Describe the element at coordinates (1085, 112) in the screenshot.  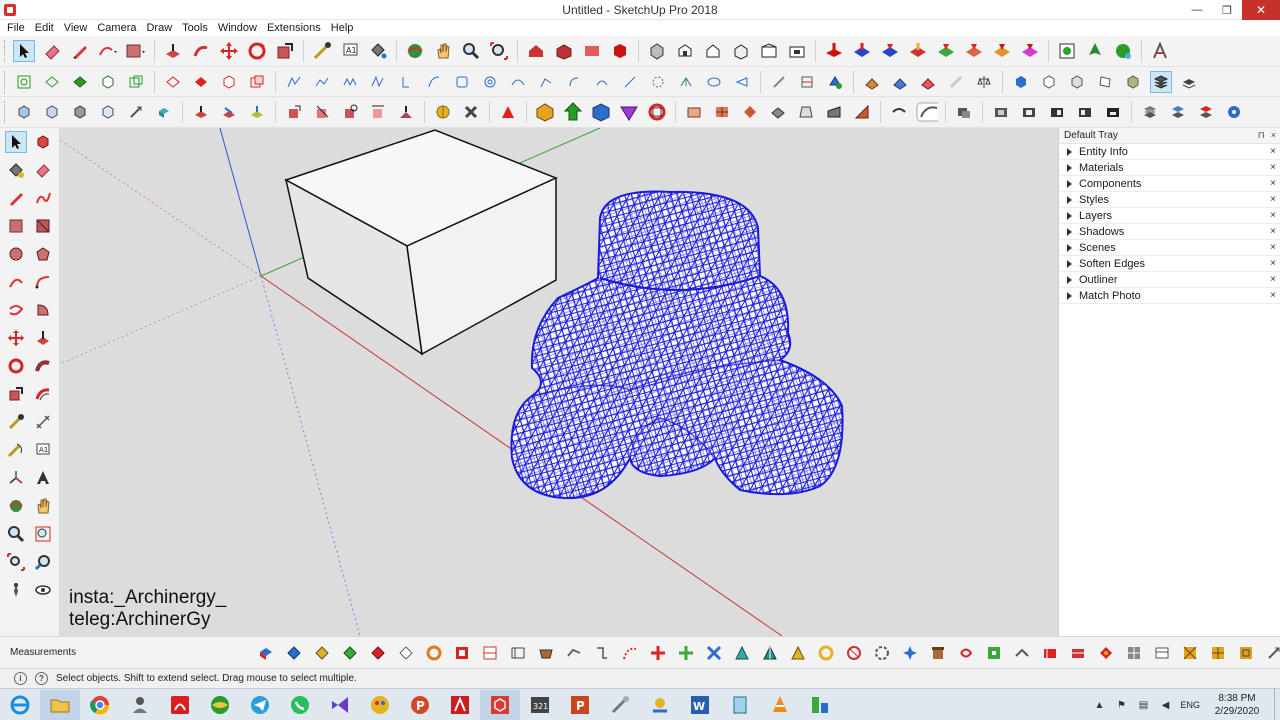
I see `group-4-icon` at that location.